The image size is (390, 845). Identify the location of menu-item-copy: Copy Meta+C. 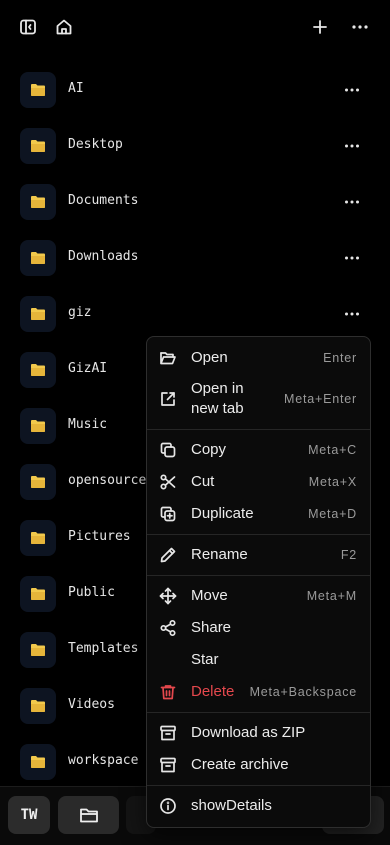
(258, 450).